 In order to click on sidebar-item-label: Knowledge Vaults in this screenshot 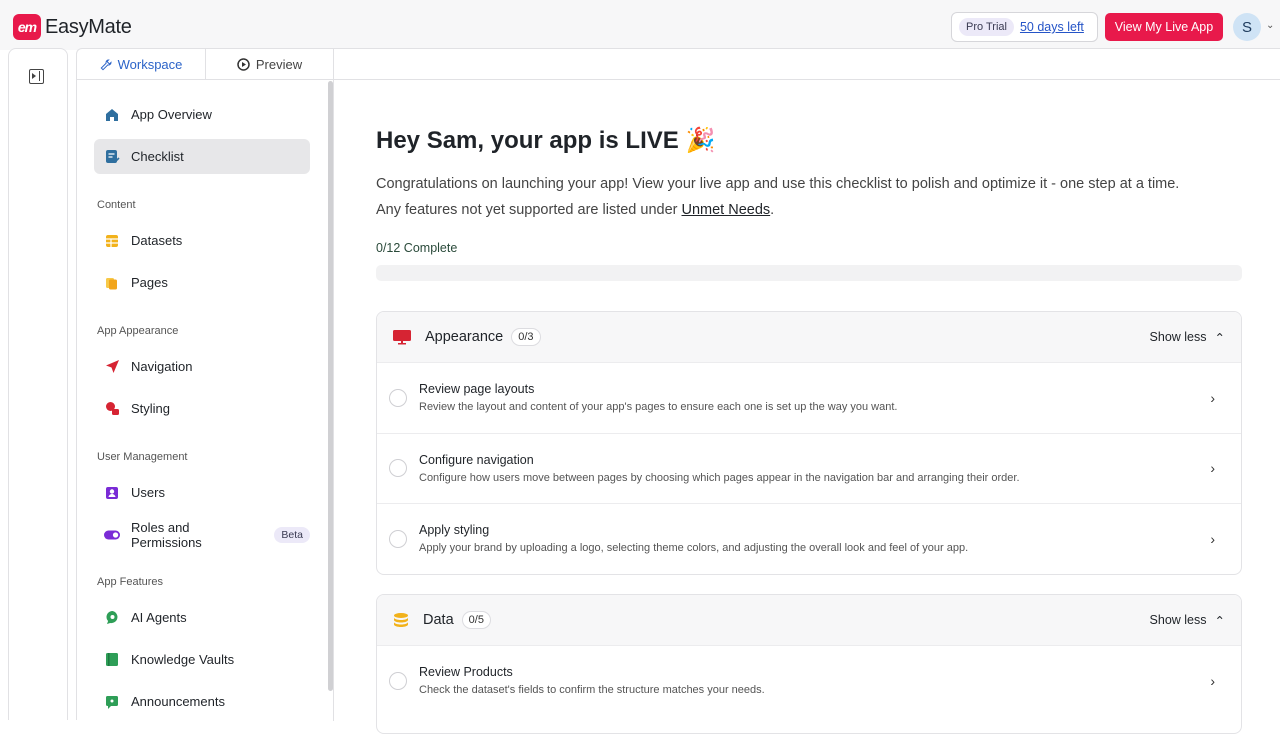, I will do `click(183, 659)`.